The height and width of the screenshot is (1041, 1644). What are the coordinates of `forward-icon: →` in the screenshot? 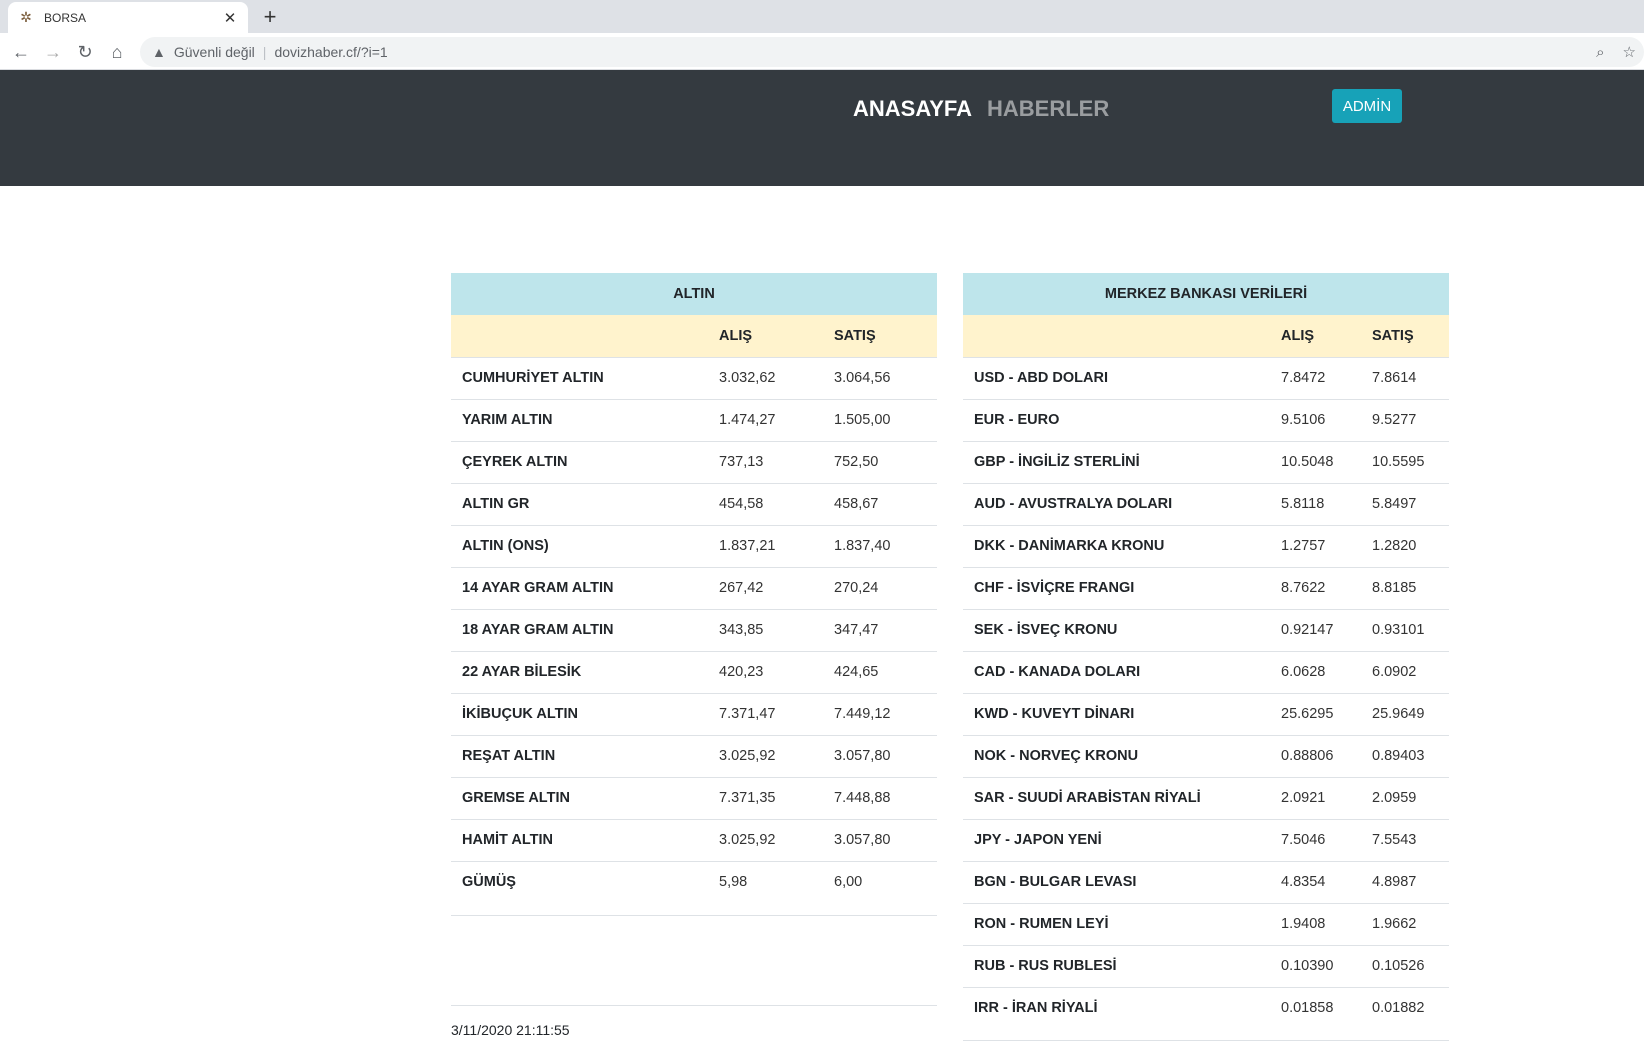 It's located at (53, 52).